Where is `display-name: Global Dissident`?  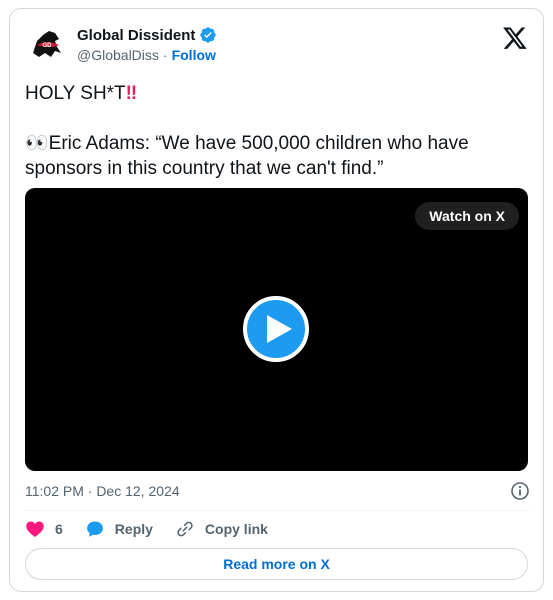
display-name: Global Dissident is located at coordinates (136, 35).